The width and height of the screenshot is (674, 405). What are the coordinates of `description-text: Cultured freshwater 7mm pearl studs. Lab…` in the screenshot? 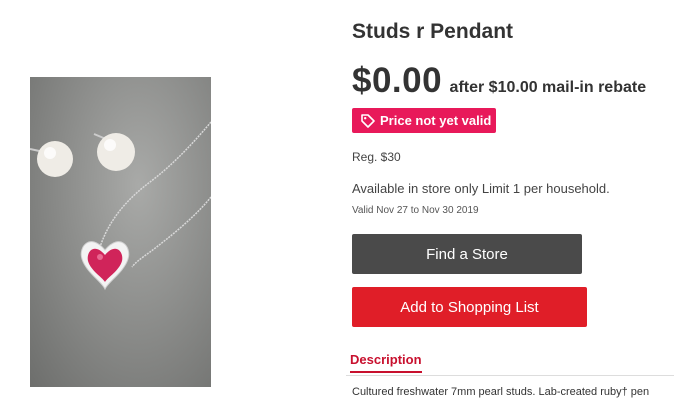 It's located at (501, 392).